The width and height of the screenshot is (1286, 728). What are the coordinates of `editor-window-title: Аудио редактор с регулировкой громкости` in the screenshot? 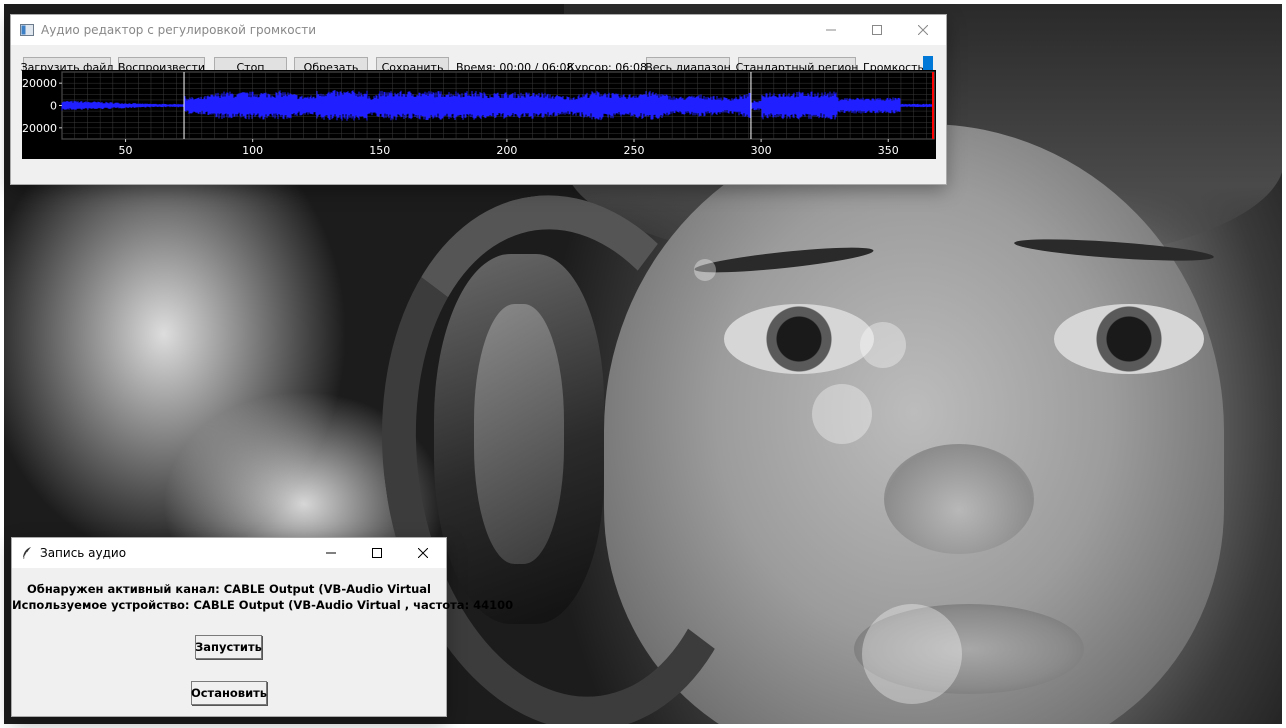 It's located at (179, 30).